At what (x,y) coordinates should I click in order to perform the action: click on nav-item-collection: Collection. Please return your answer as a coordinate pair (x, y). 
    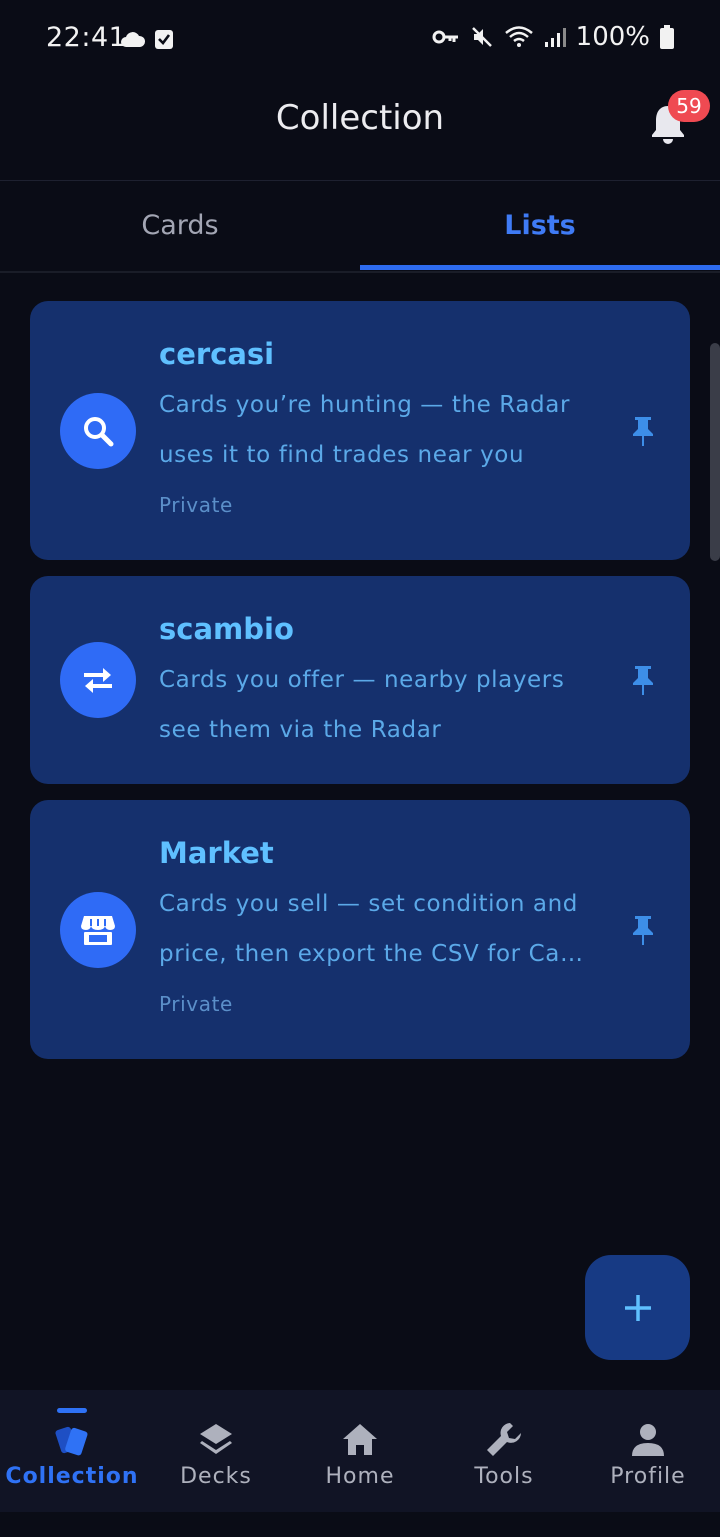
    Looking at the image, I should click on (72, 1451).